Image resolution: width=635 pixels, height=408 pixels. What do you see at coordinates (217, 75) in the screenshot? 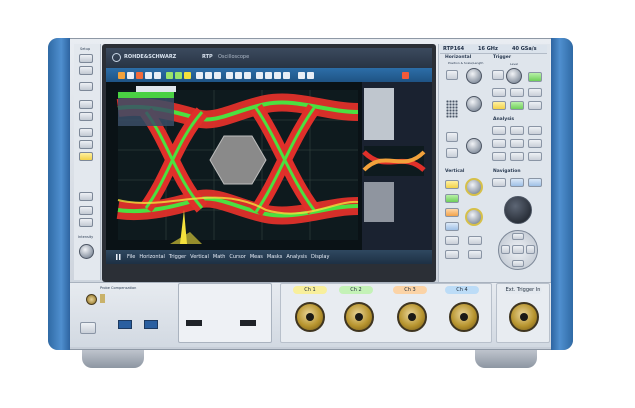
I see `toolbar-fft-icon` at bounding box center [217, 75].